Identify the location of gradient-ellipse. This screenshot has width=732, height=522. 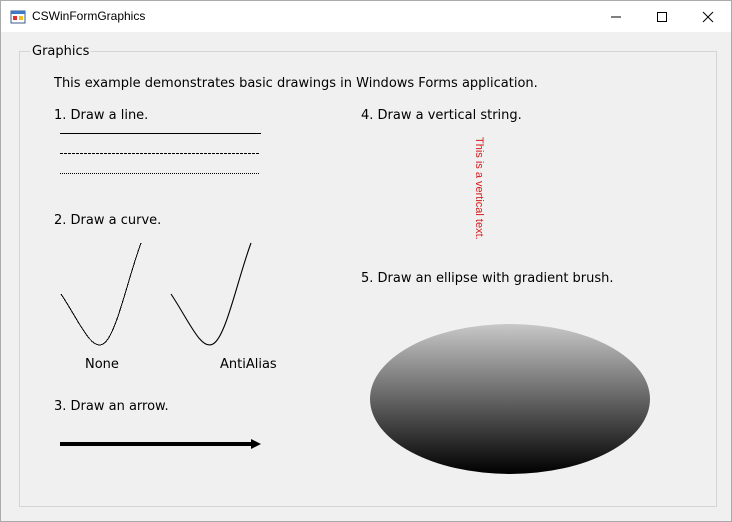
(510, 399).